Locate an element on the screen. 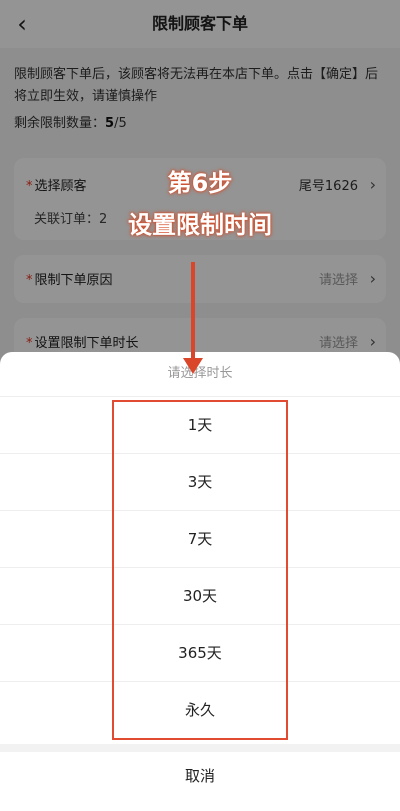  annotation-text: 设置限制时间 is located at coordinates (200, 225).